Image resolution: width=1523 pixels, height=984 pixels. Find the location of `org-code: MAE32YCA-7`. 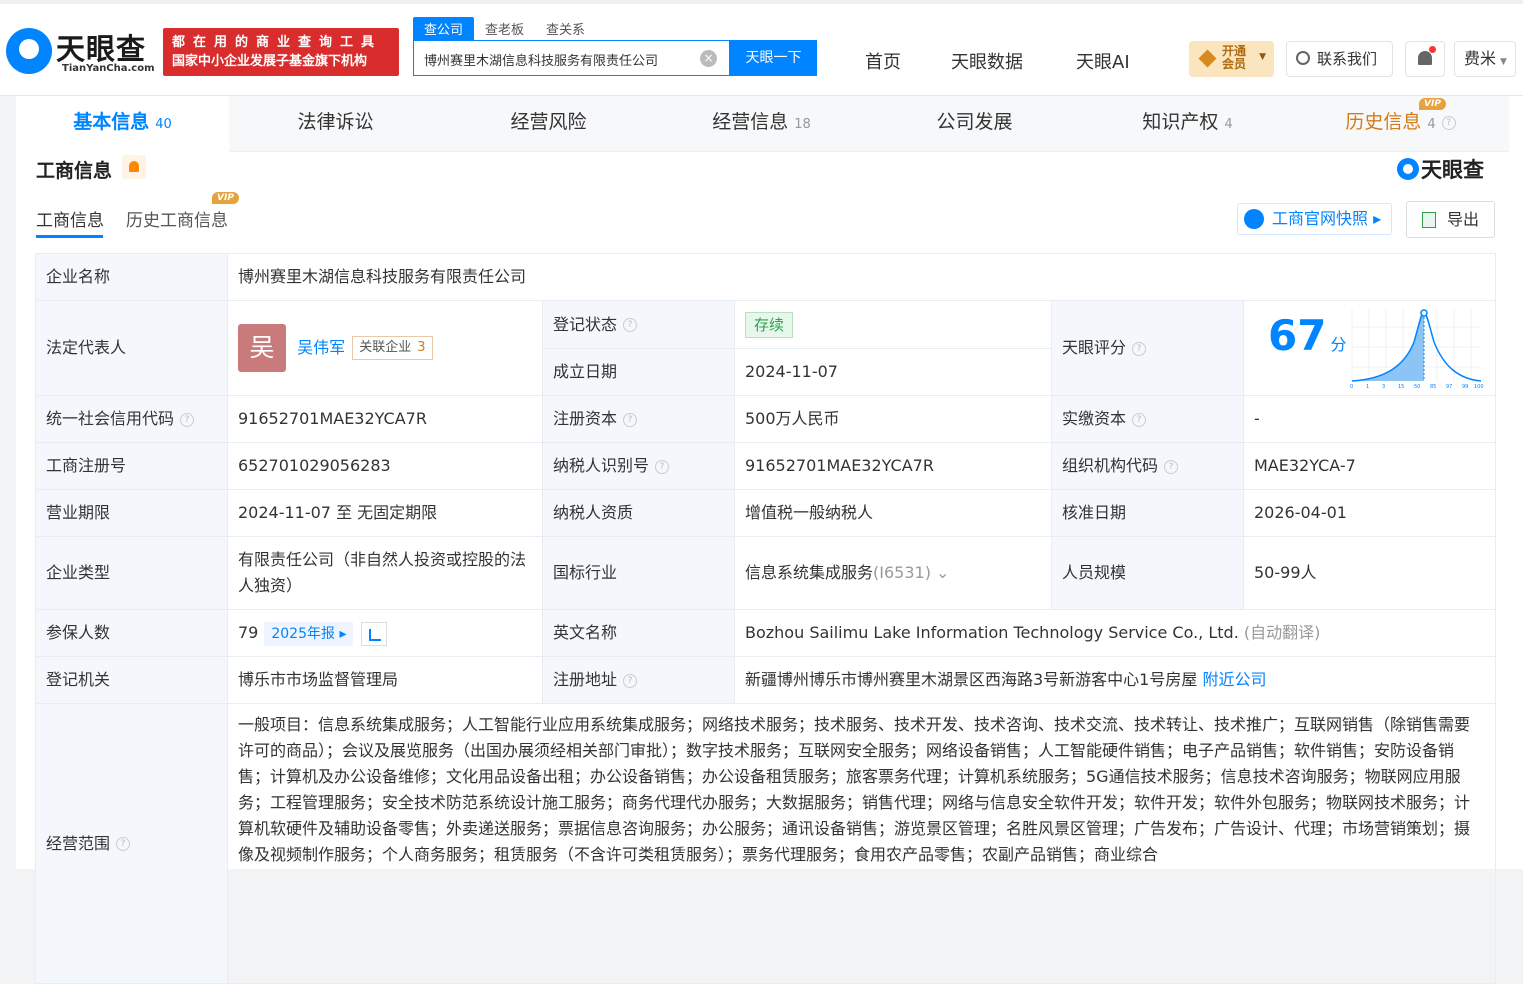

org-code: MAE32YCA-7 is located at coordinates (1369, 466).